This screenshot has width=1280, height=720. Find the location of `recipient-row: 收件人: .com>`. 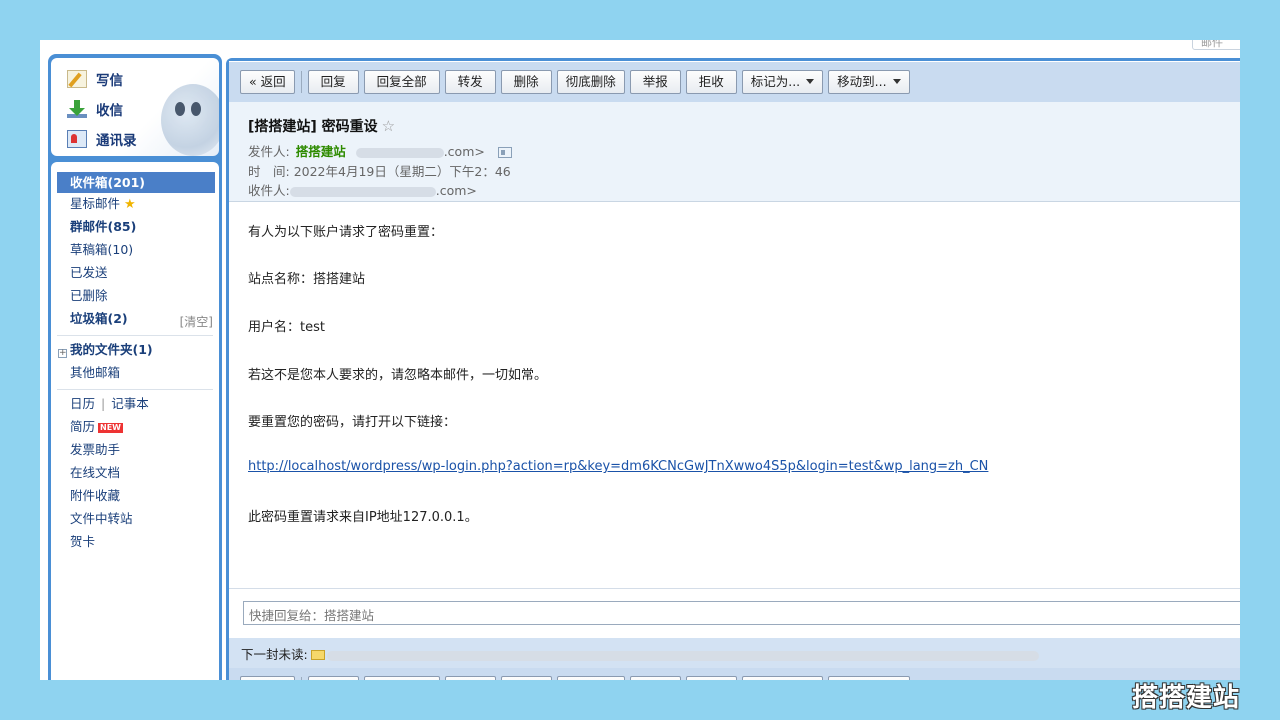

recipient-row: 收件人: .com> is located at coordinates (362, 189).